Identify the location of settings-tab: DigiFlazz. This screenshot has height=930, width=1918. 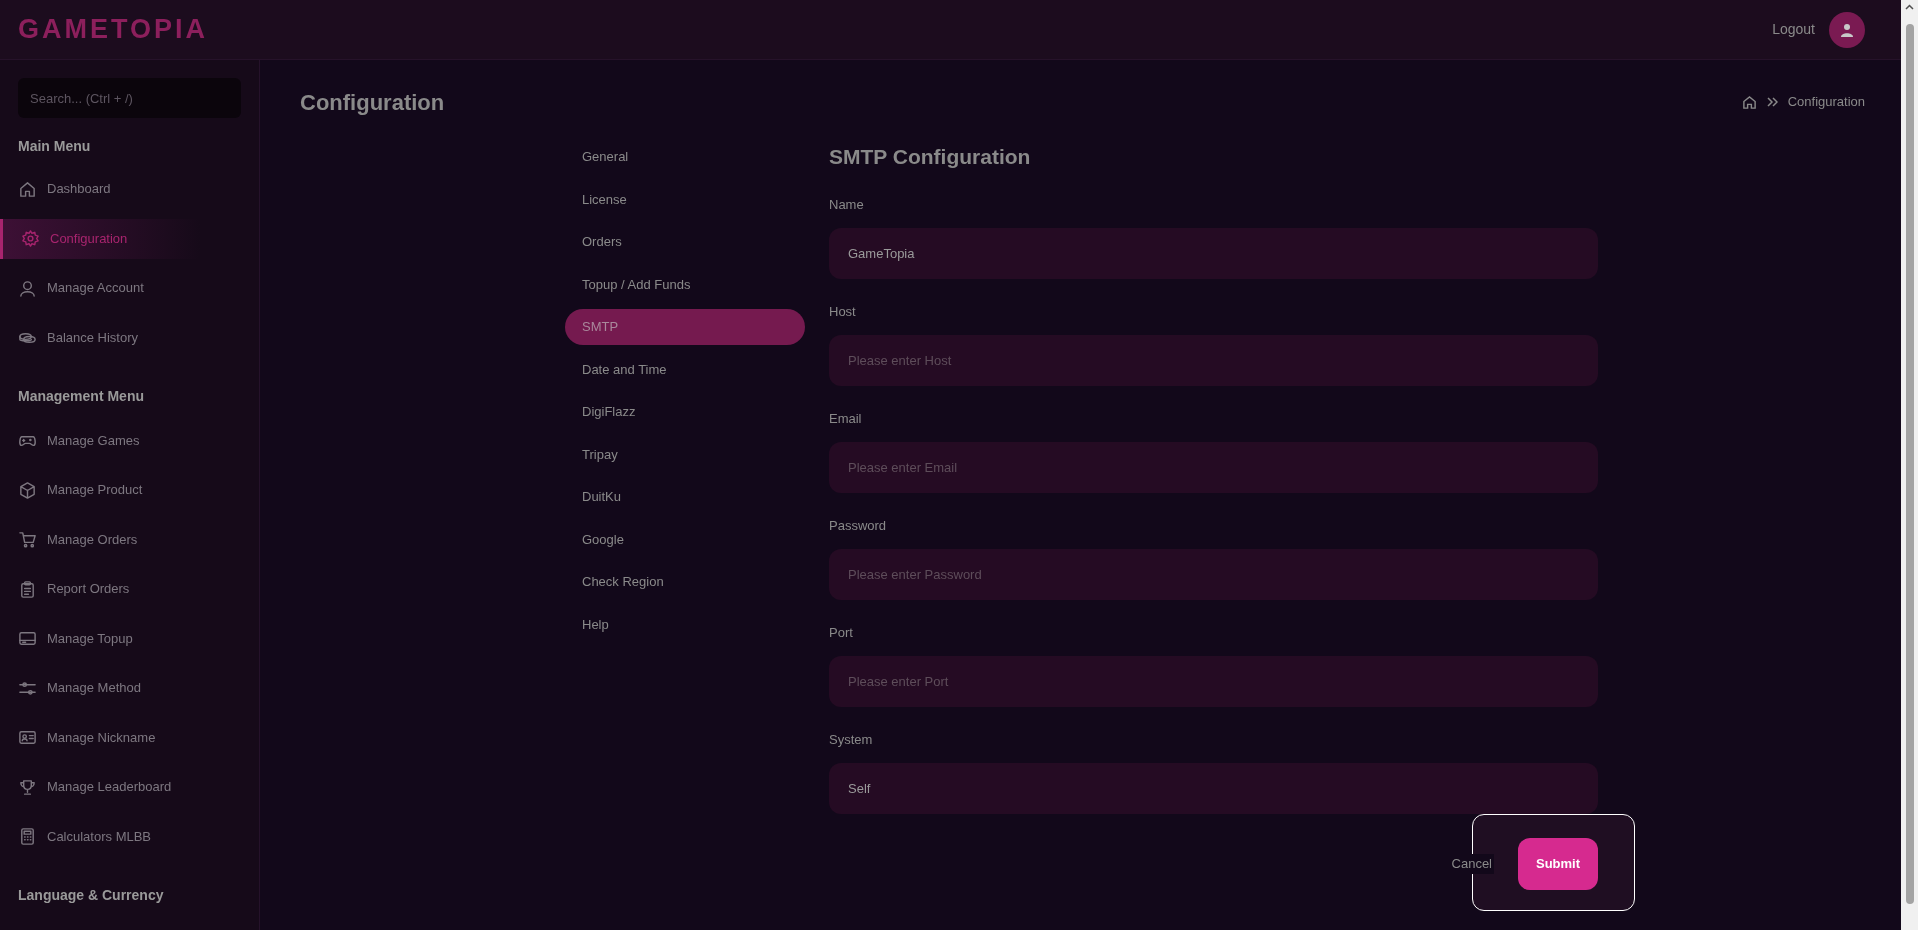
(685, 412).